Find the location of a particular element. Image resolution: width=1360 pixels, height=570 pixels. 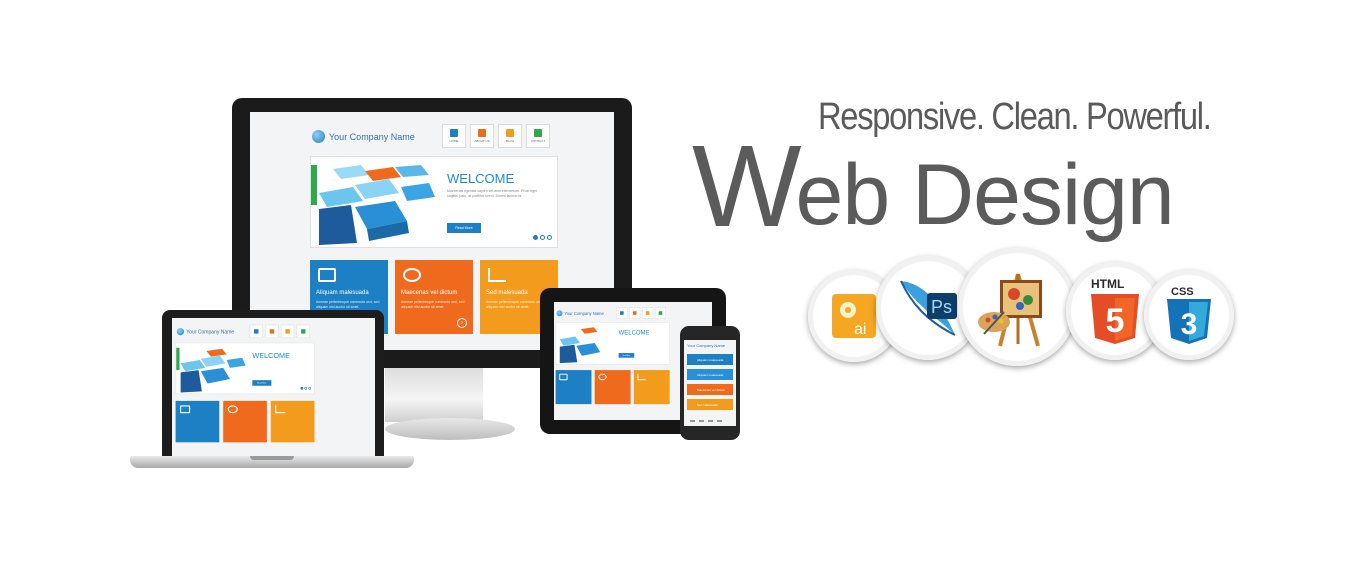

headline-first-letter: W is located at coordinates (746, 186).